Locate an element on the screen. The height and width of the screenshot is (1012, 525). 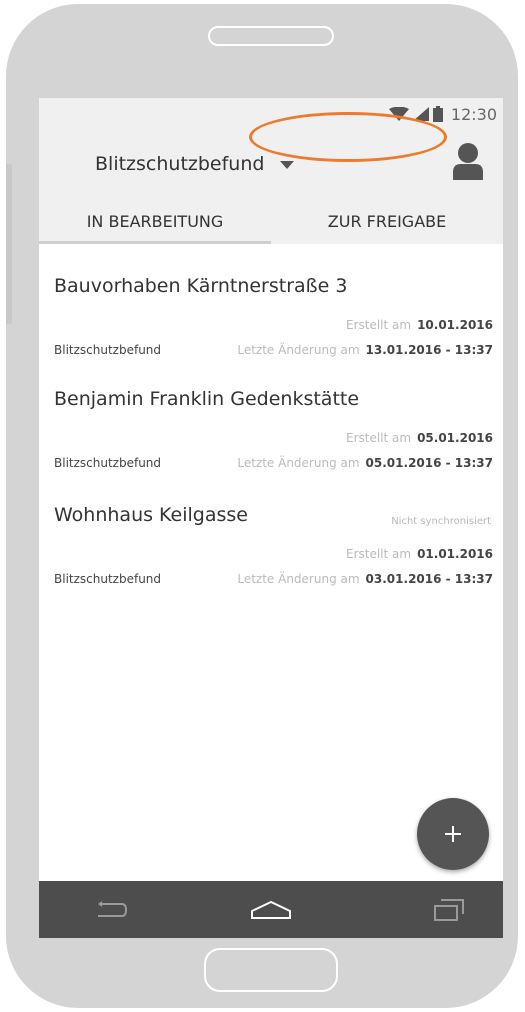
modified-info: Letzte Änderung am 03.01.2016 - 13:37 is located at coordinates (365, 579).